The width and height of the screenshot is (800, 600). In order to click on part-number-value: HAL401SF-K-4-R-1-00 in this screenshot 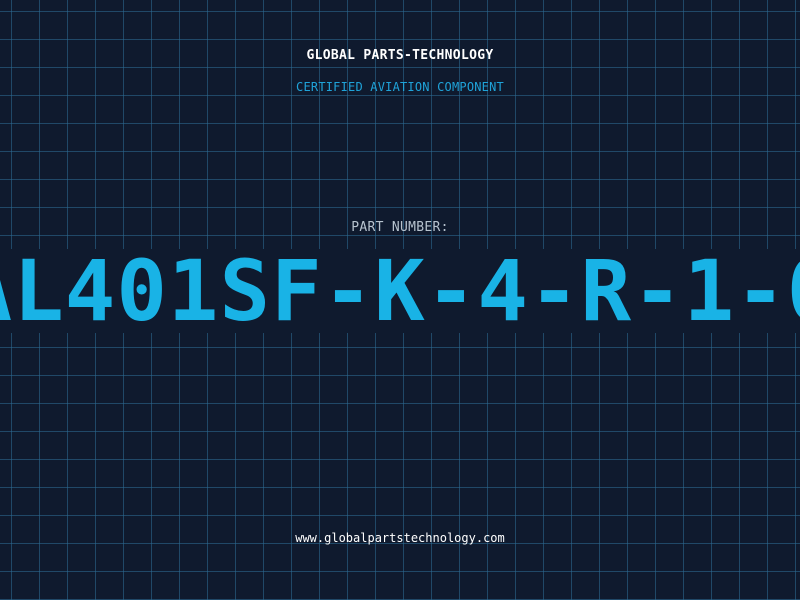, I will do `click(400, 291)`.